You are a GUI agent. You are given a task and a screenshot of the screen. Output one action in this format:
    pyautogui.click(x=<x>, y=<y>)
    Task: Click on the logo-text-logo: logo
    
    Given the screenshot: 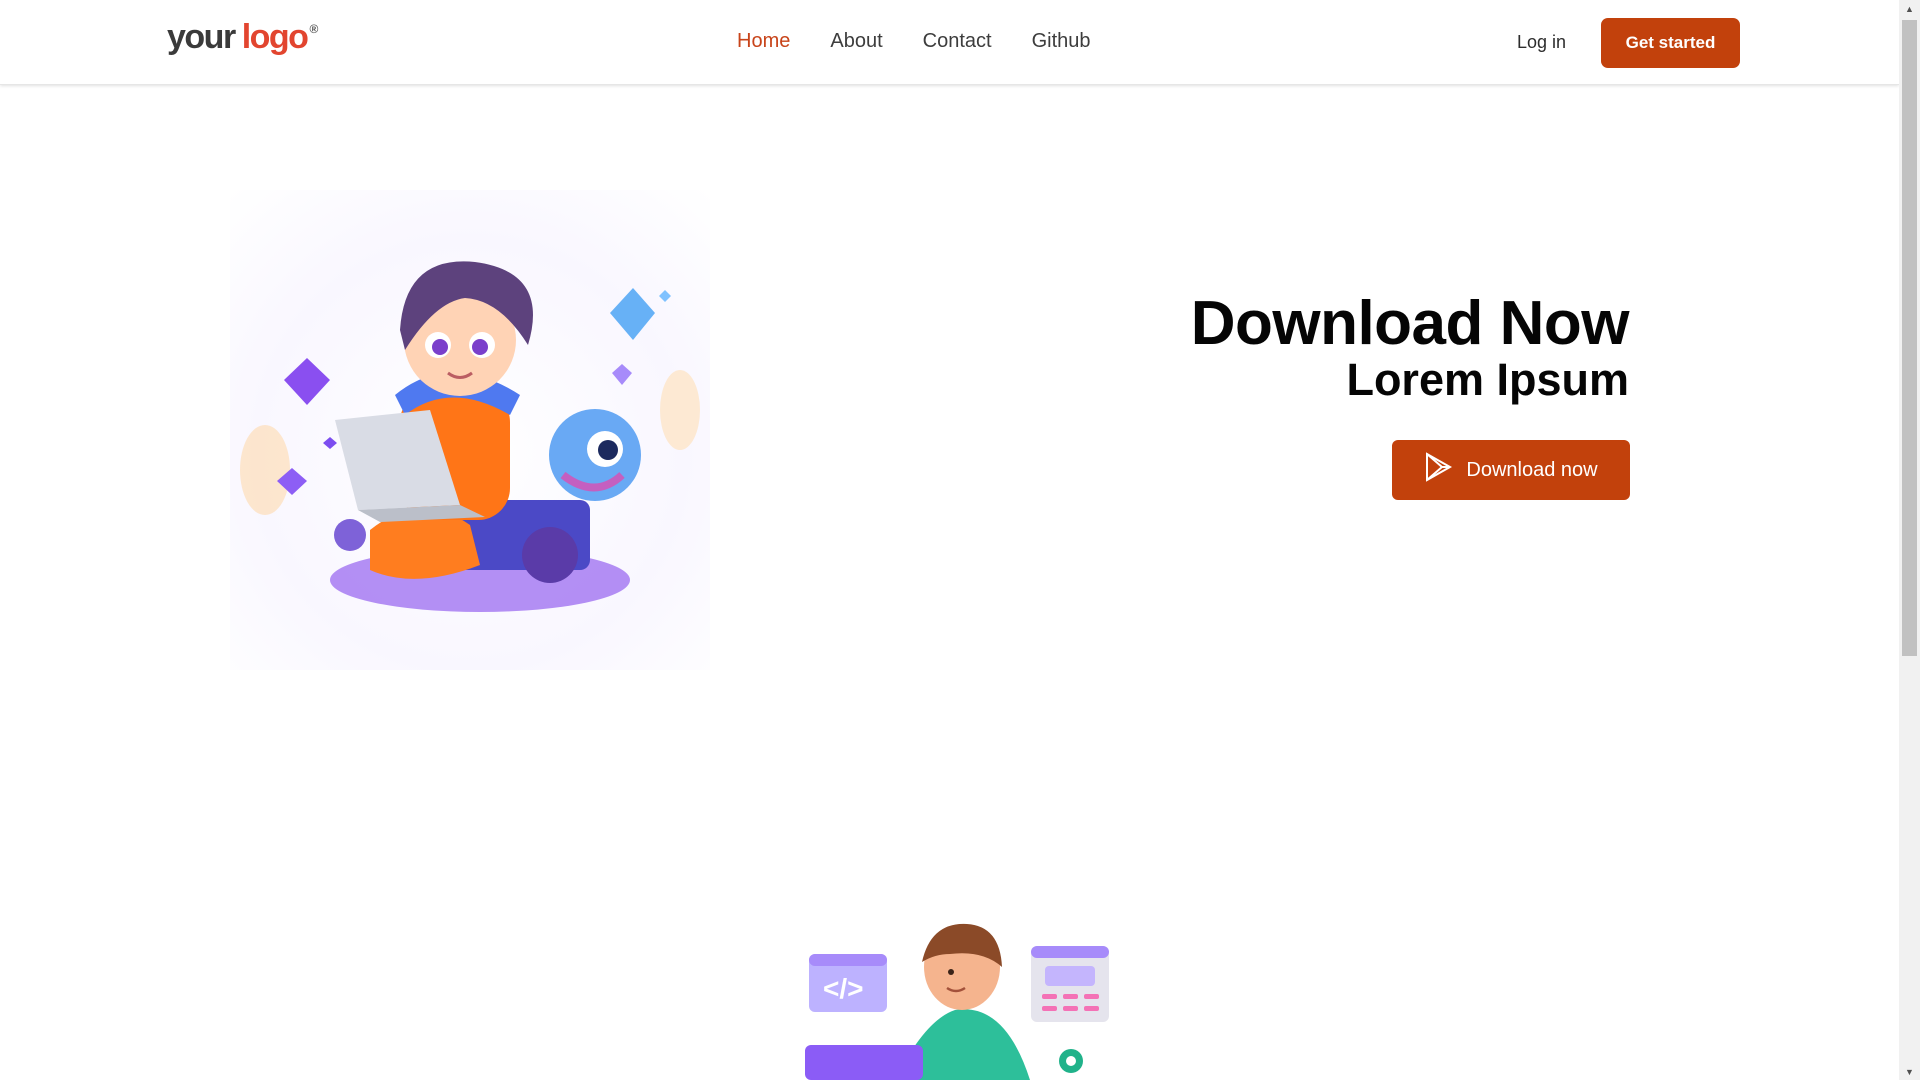 What is the action you would take?
    pyautogui.click(x=275, y=37)
    